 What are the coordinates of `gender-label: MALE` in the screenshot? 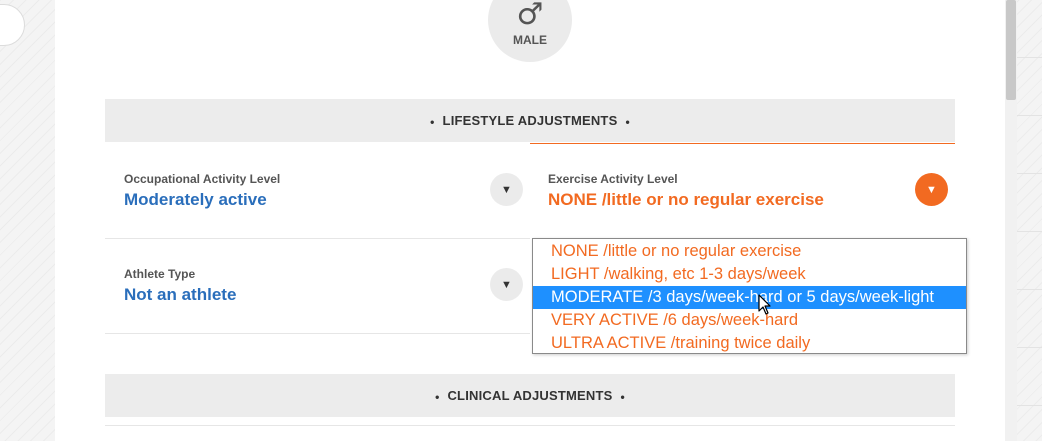 It's located at (530, 40).